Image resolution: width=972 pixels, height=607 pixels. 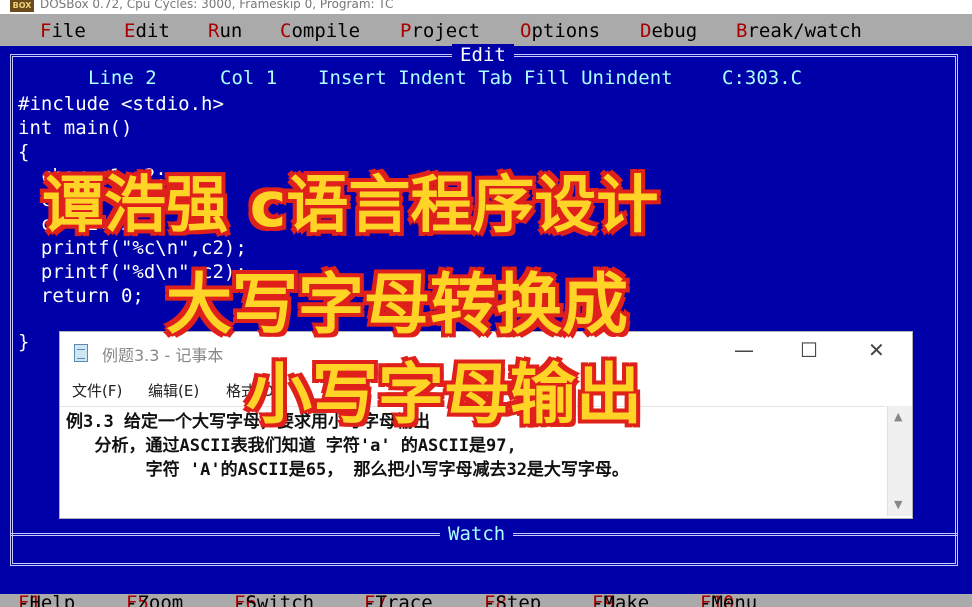 What do you see at coordinates (295, 446) in the screenshot?
I see `notepad-text-line: 分析，通过ASCII表我们知道 字符'a' 的ASCII是97,` at bounding box center [295, 446].